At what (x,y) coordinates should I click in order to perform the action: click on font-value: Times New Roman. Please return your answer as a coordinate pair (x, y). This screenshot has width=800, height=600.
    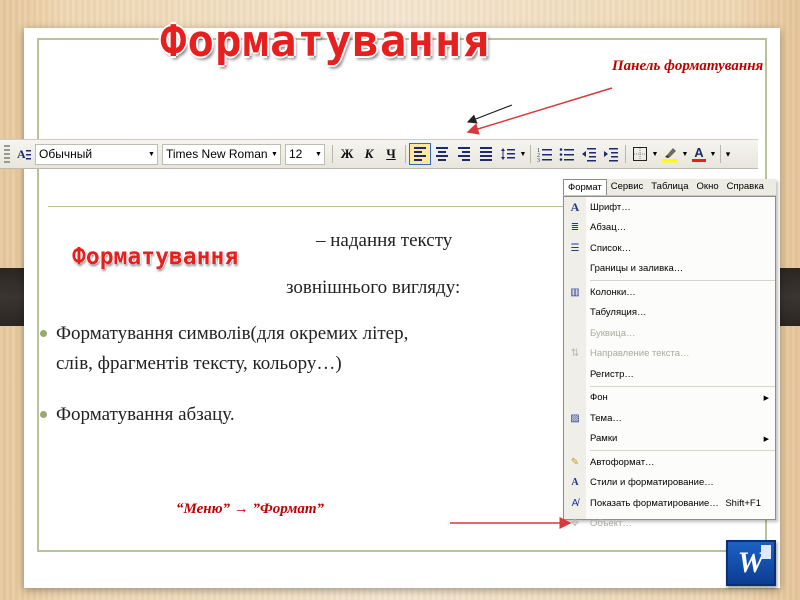
    Looking at the image, I should click on (217, 154).